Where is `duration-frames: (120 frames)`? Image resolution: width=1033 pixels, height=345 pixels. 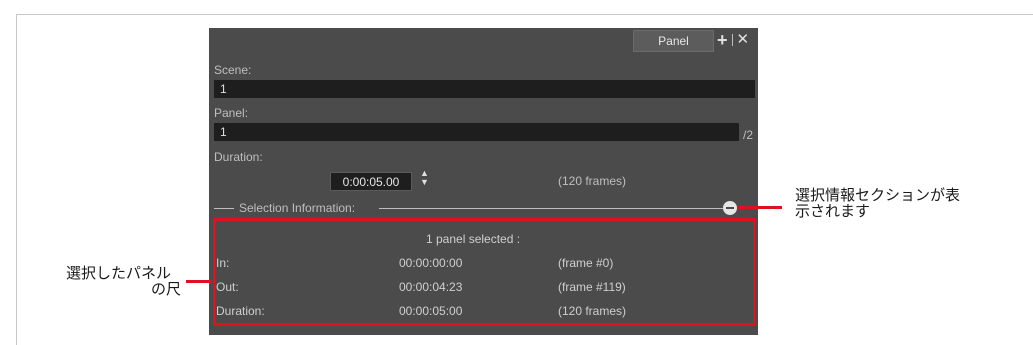
duration-frames: (120 frames) is located at coordinates (592, 181).